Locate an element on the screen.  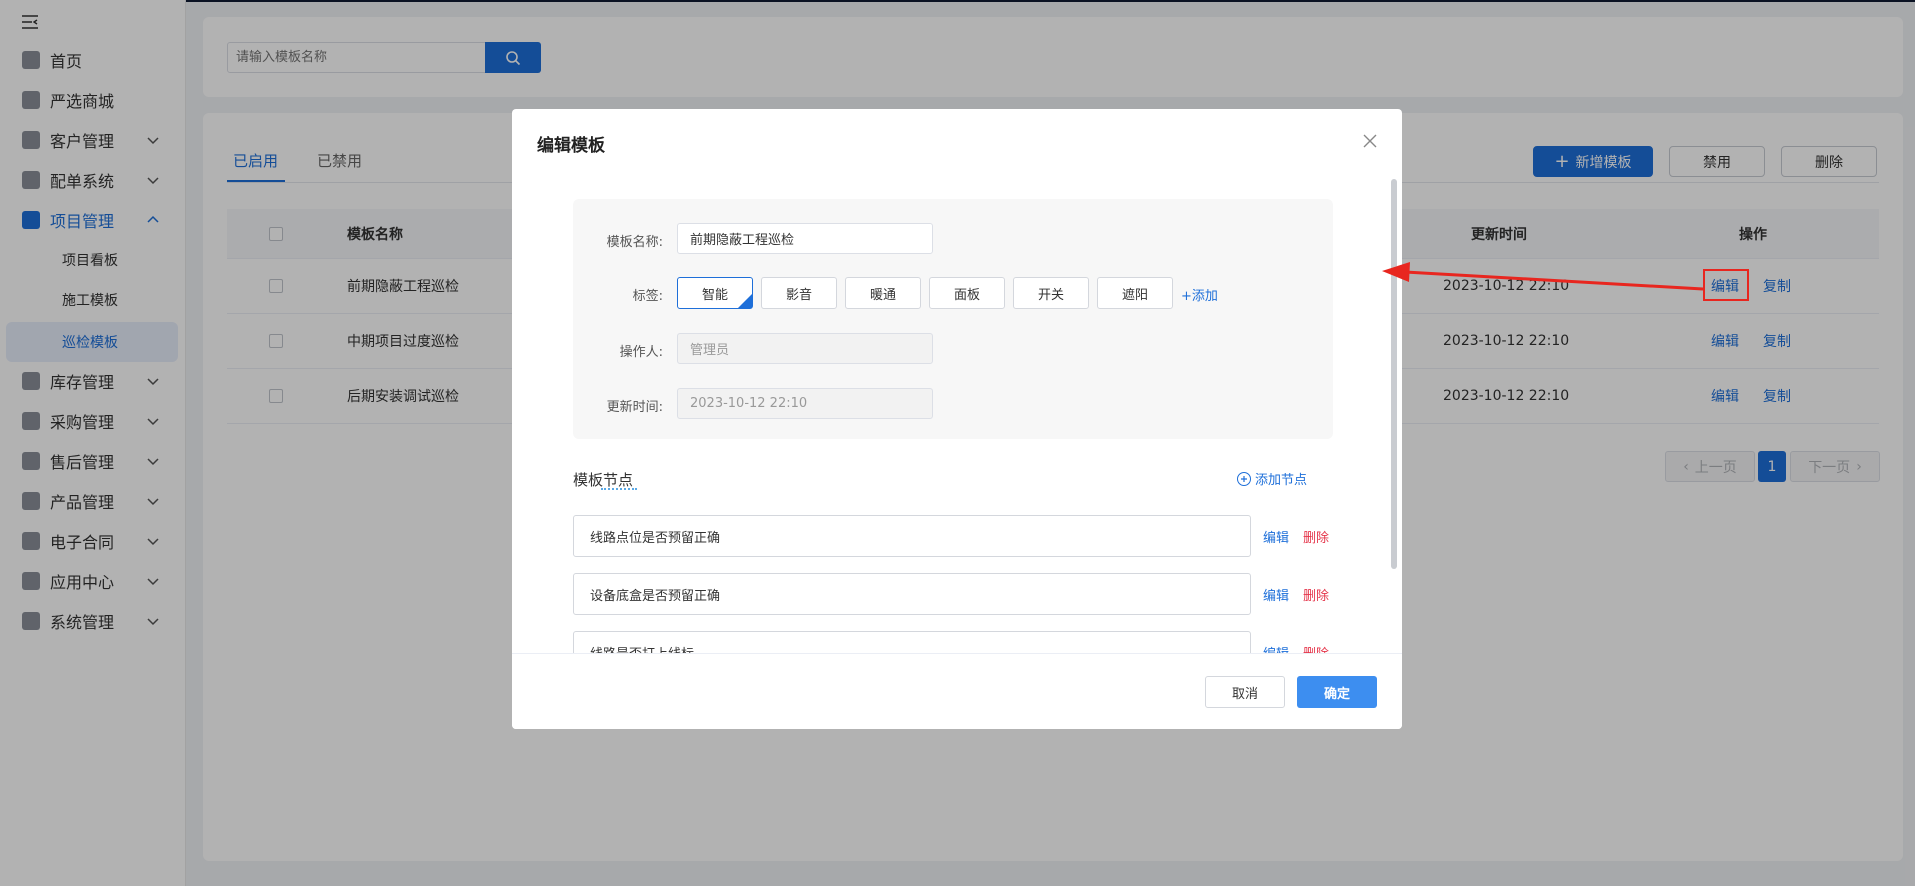
close-icon is located at coordinates (1370, 141).